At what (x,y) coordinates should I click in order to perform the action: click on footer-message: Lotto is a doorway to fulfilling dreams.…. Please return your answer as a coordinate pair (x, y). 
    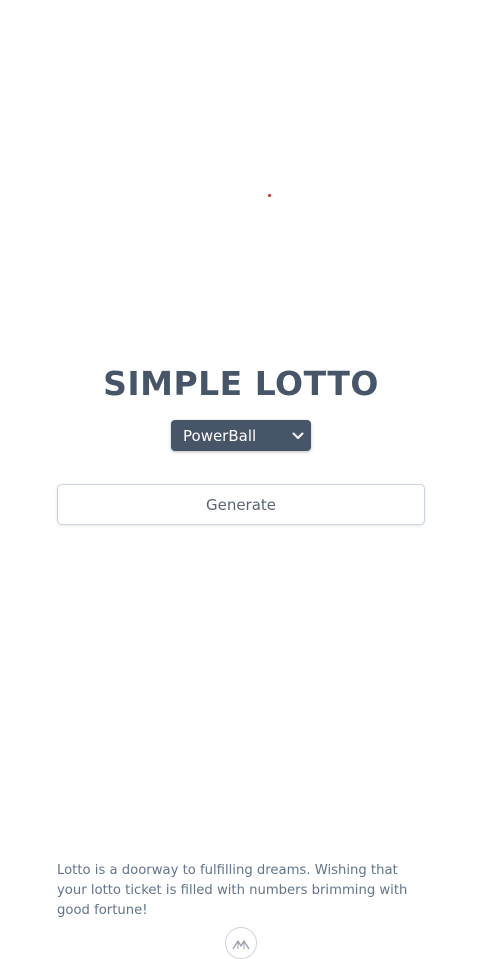
    Looking at the image, I should click on (232, 890).